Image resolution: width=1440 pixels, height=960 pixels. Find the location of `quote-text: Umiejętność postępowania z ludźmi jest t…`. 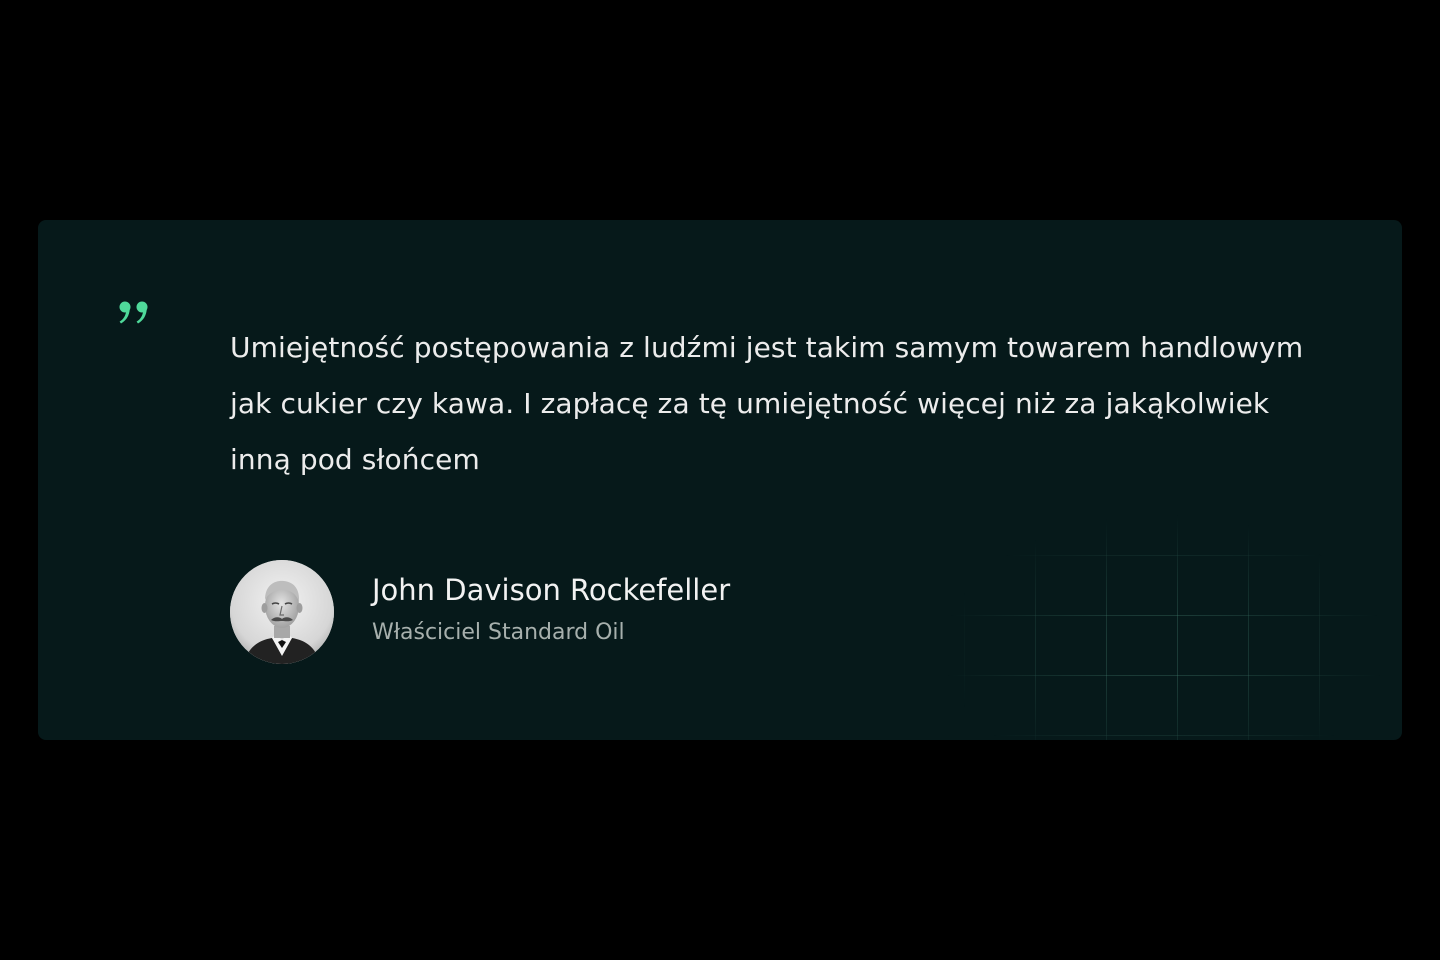

quote-text: Umiejętność postępowania z ludźmi jest t… is located at coordinates (767, 403).